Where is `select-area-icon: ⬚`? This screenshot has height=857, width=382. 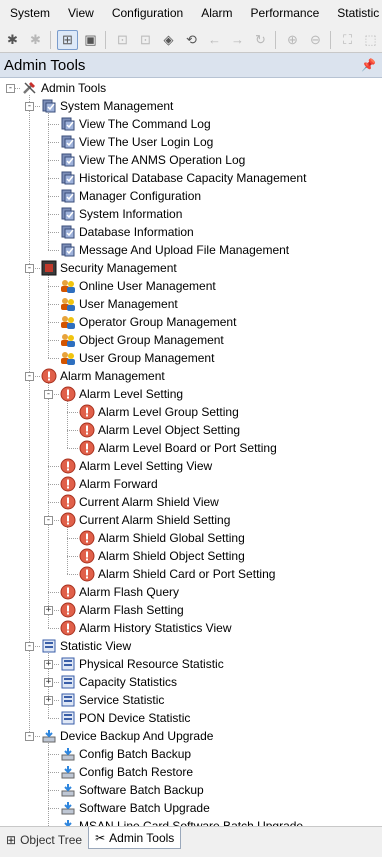 select-area-icon: ⬚ is located at coordinates (370, 40).